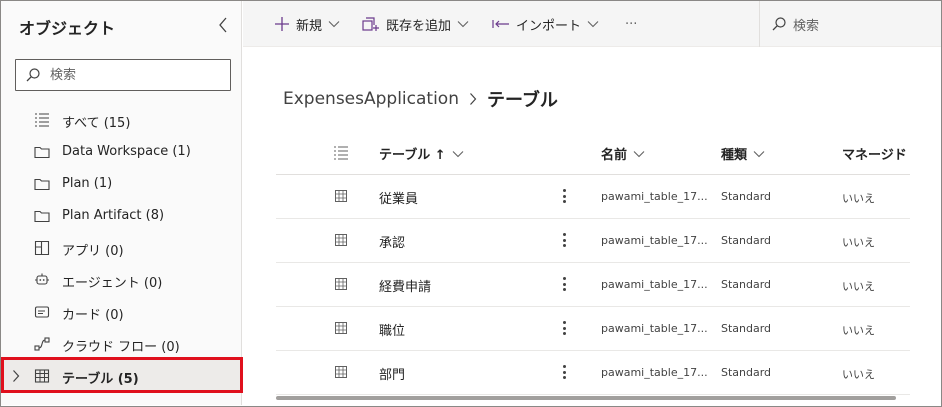 The image size is (942, 407). What do you see at coordinates (121, 25) in the screenshot?
I see `sidebar-header: オブジェクト` at bounding box center [121, 25].